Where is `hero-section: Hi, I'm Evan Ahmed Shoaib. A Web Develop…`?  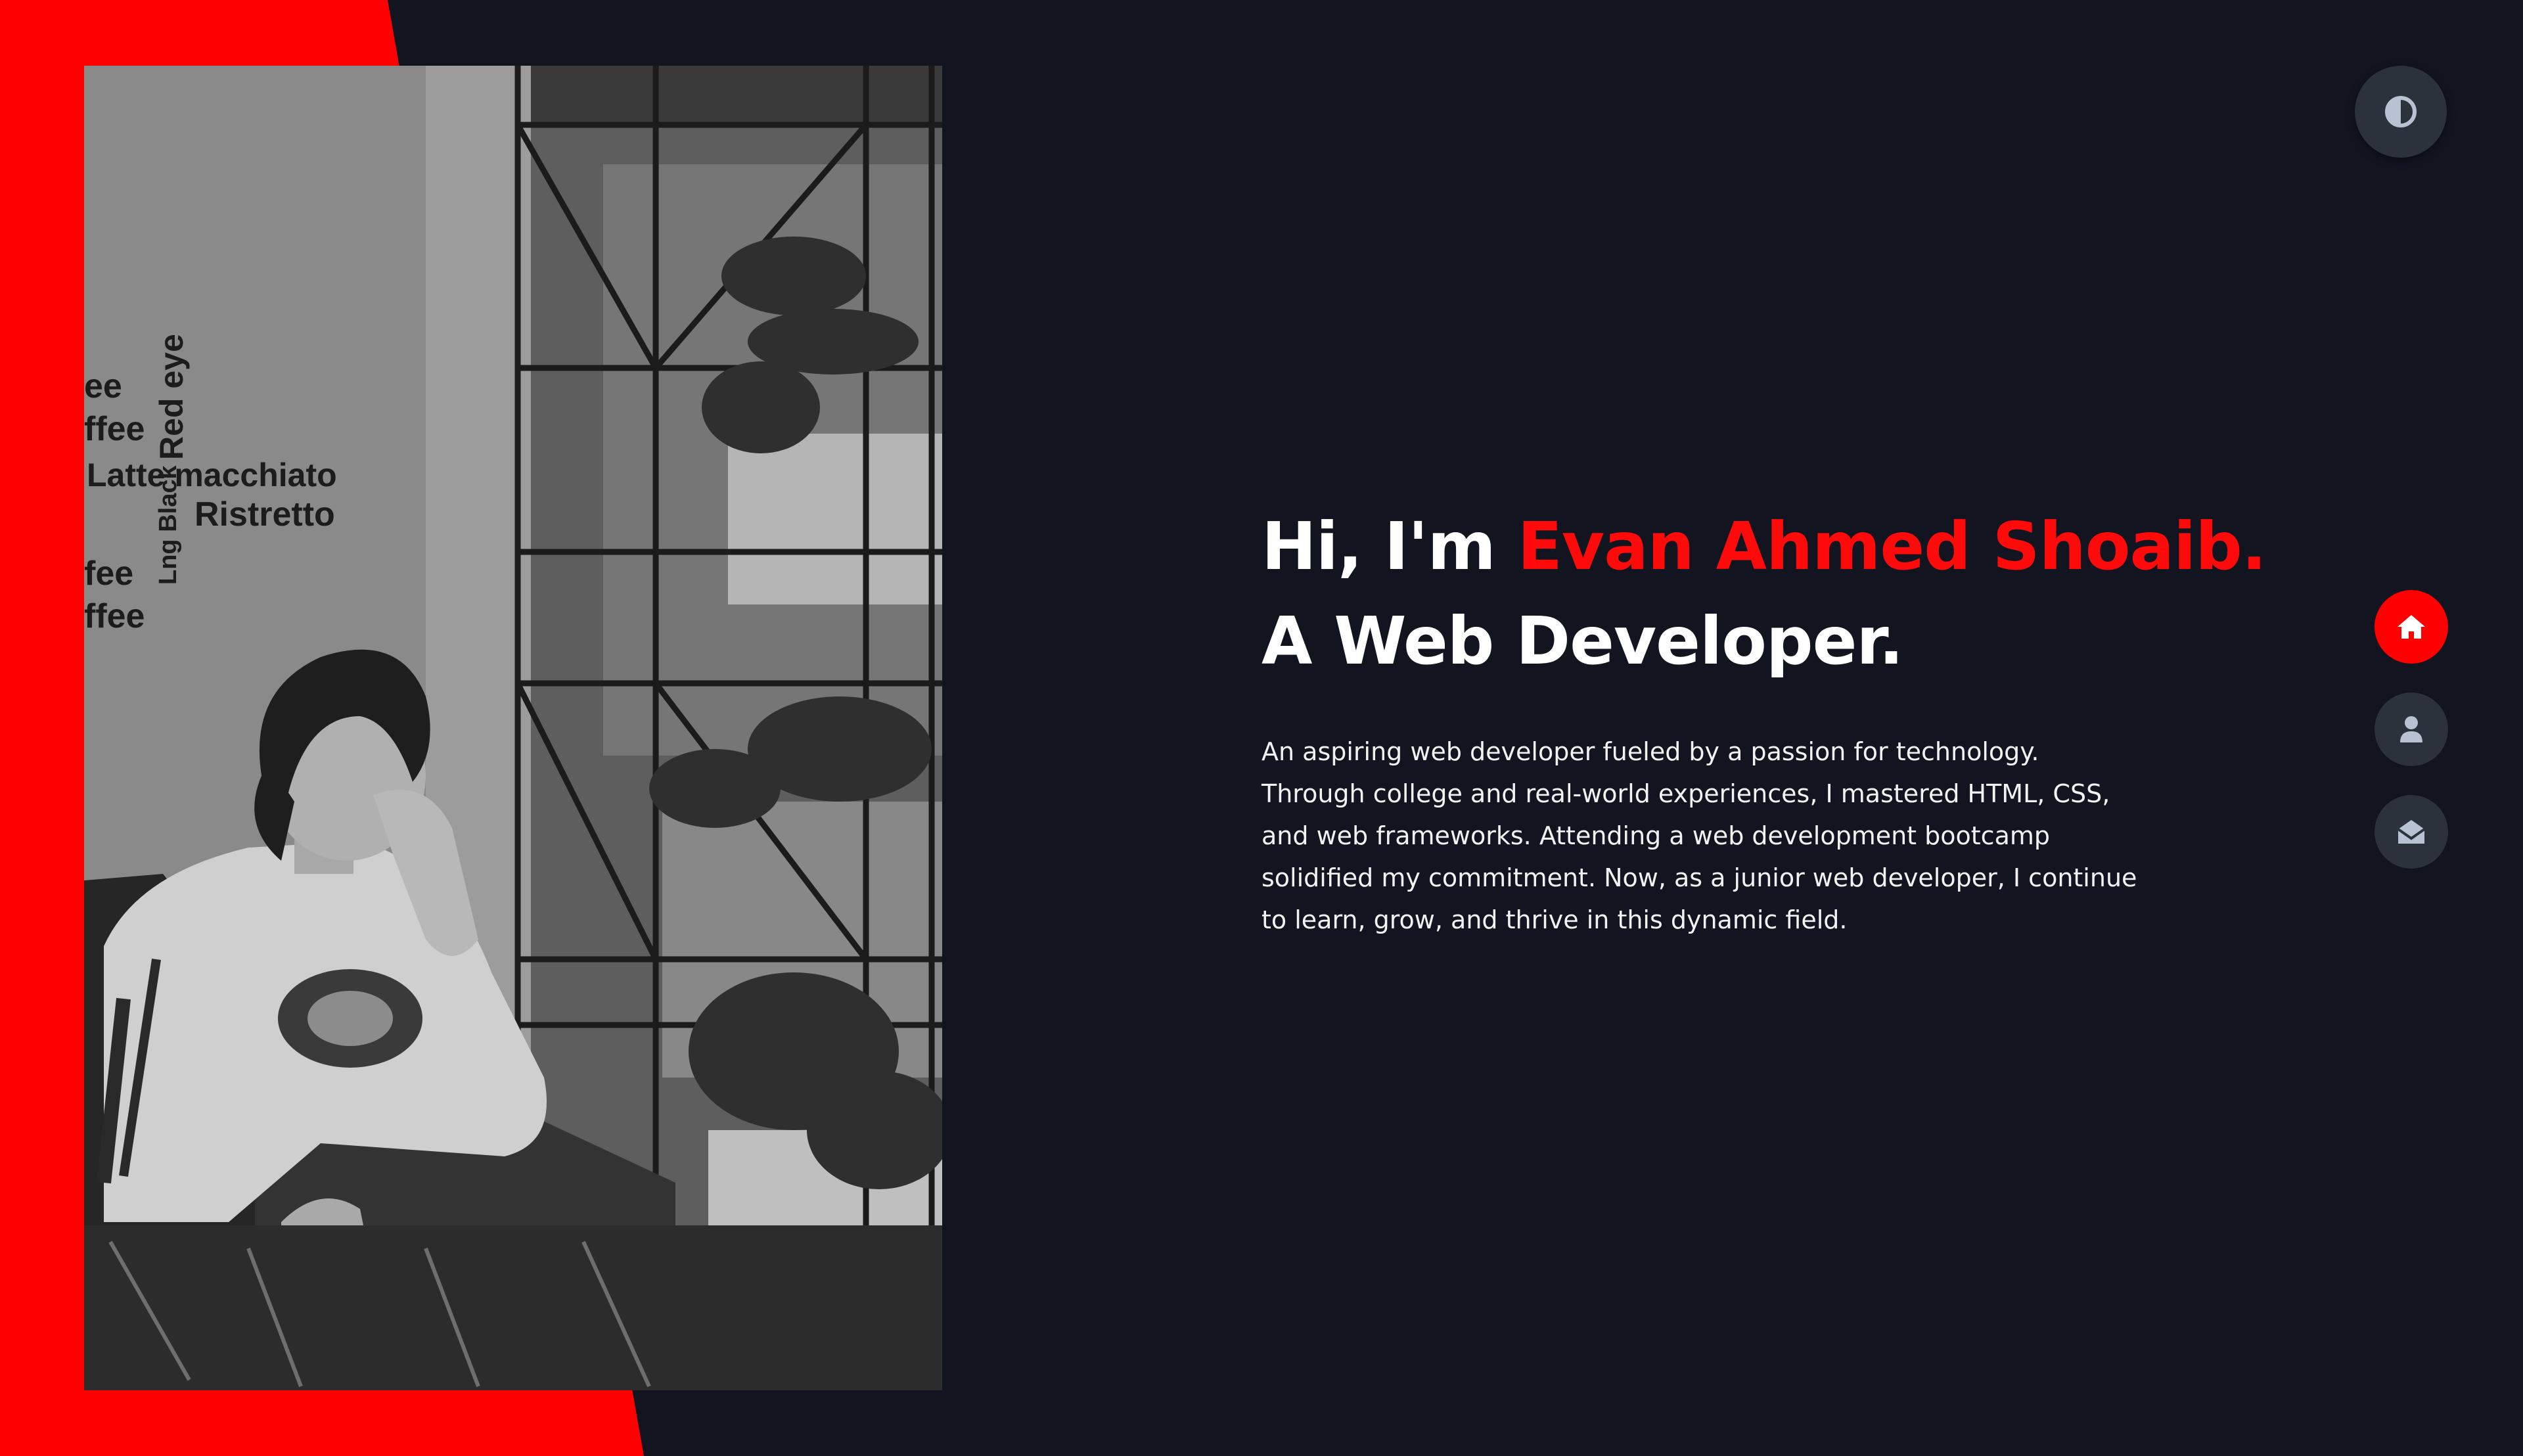 hero-section: Hi, I'm Evan Ahmed Shoaib. A Web Develop… is located at coordinates (1765, 720).